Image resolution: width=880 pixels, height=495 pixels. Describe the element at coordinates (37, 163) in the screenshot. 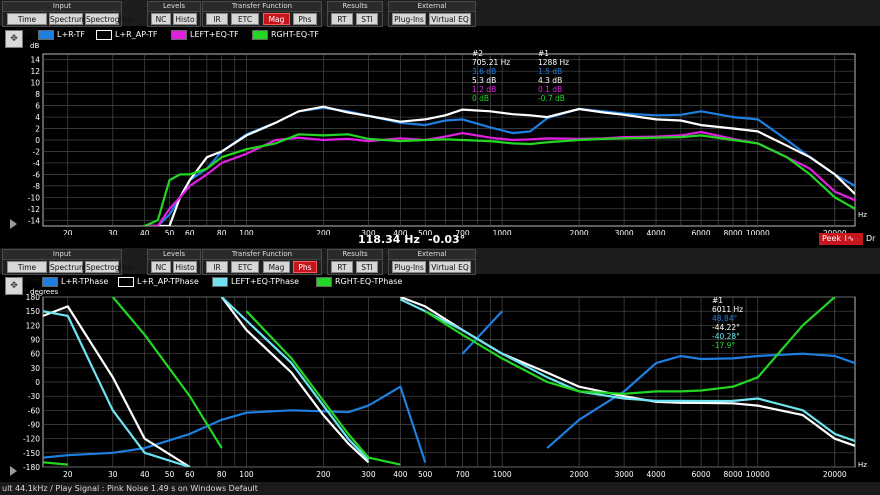

I see `y-tick-label: -4` at that location.